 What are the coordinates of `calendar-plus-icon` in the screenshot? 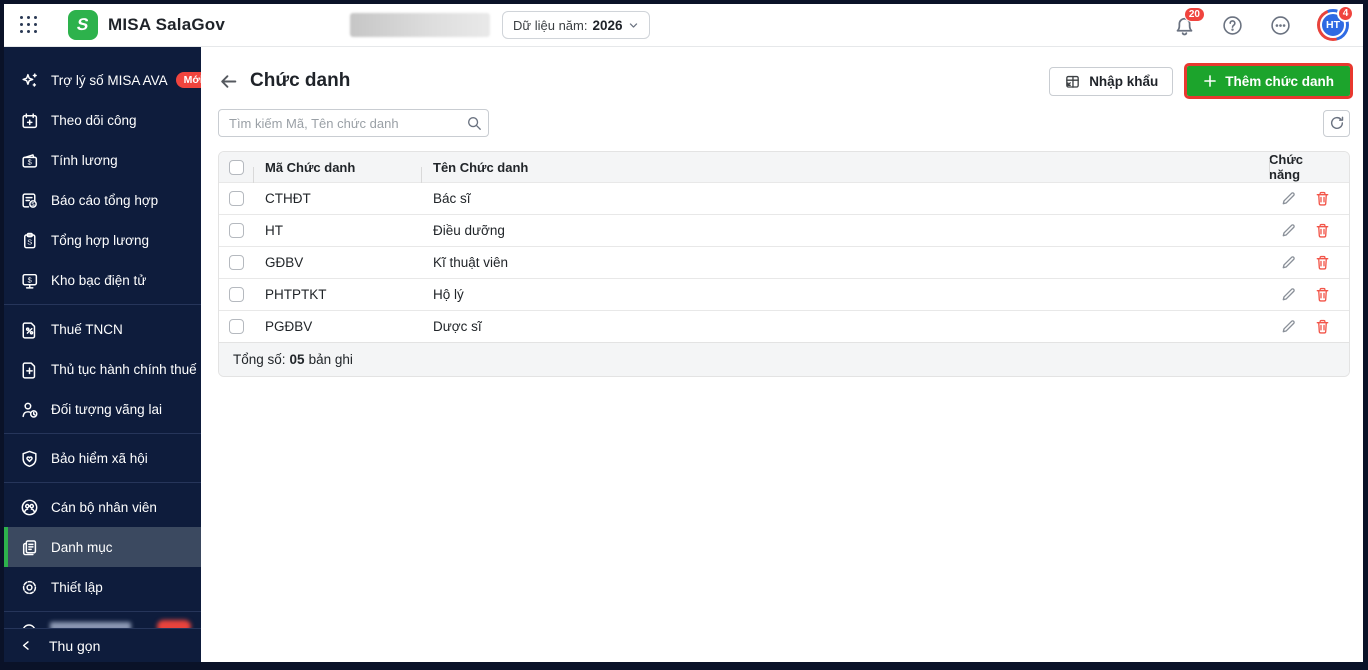 It's located at (29, 120).